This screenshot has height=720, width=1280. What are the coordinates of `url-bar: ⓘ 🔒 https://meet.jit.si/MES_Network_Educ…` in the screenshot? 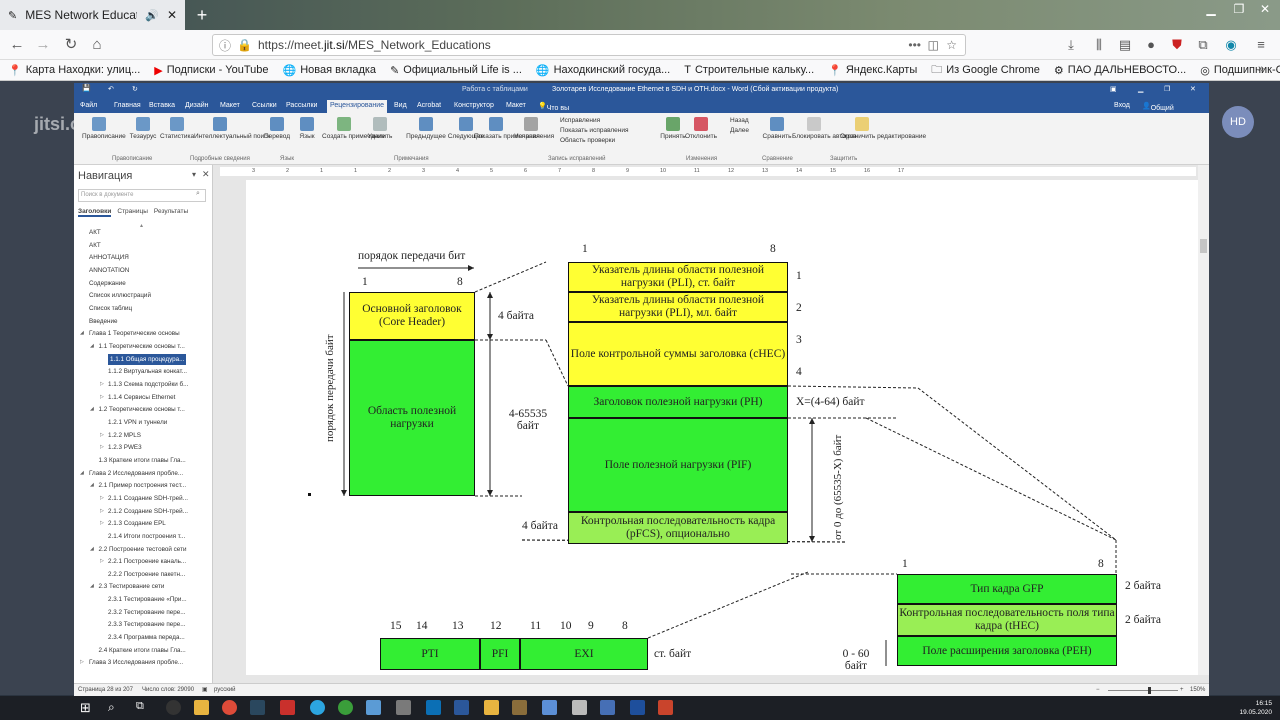 It's located at (589, 45).